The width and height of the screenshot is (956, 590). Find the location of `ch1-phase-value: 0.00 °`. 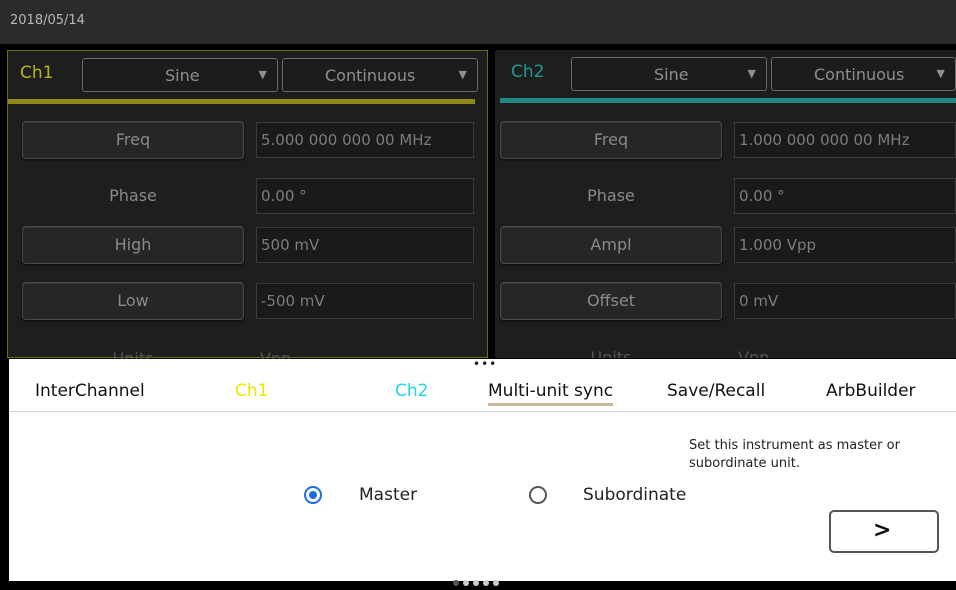

ch1-phase-value: 0.00 ° is located at coordinates (365, 196).